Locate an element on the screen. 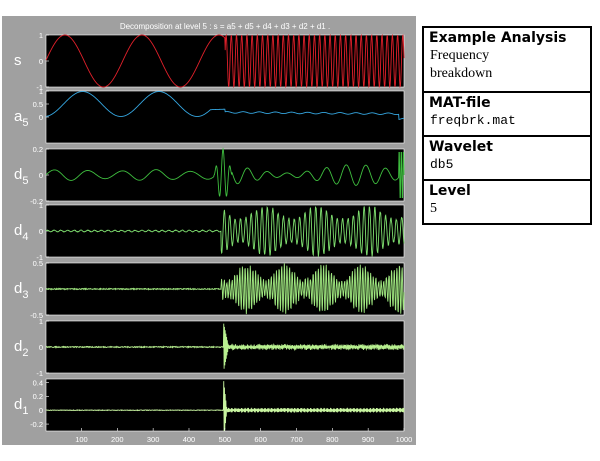  subplot-label-1: a5 is located at coordinates (21, 118).